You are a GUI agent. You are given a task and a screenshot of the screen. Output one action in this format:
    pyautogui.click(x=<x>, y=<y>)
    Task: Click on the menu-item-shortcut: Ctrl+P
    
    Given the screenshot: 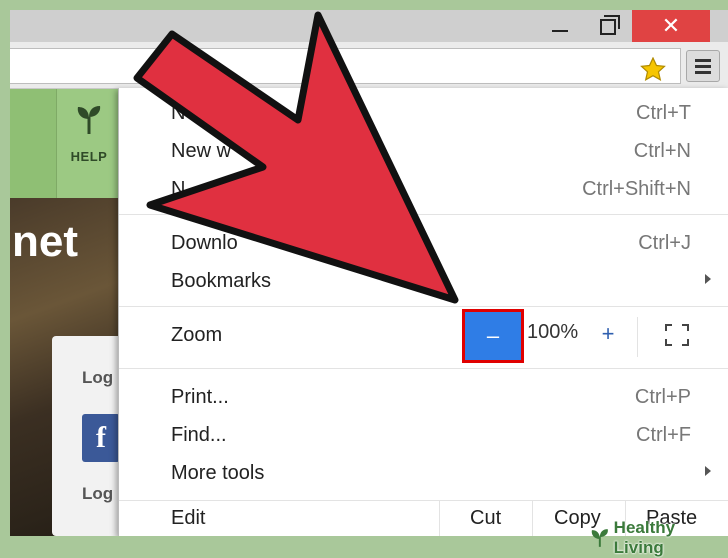 What is the action you would take?
    pyautogui.click(x=662, y=397)
    